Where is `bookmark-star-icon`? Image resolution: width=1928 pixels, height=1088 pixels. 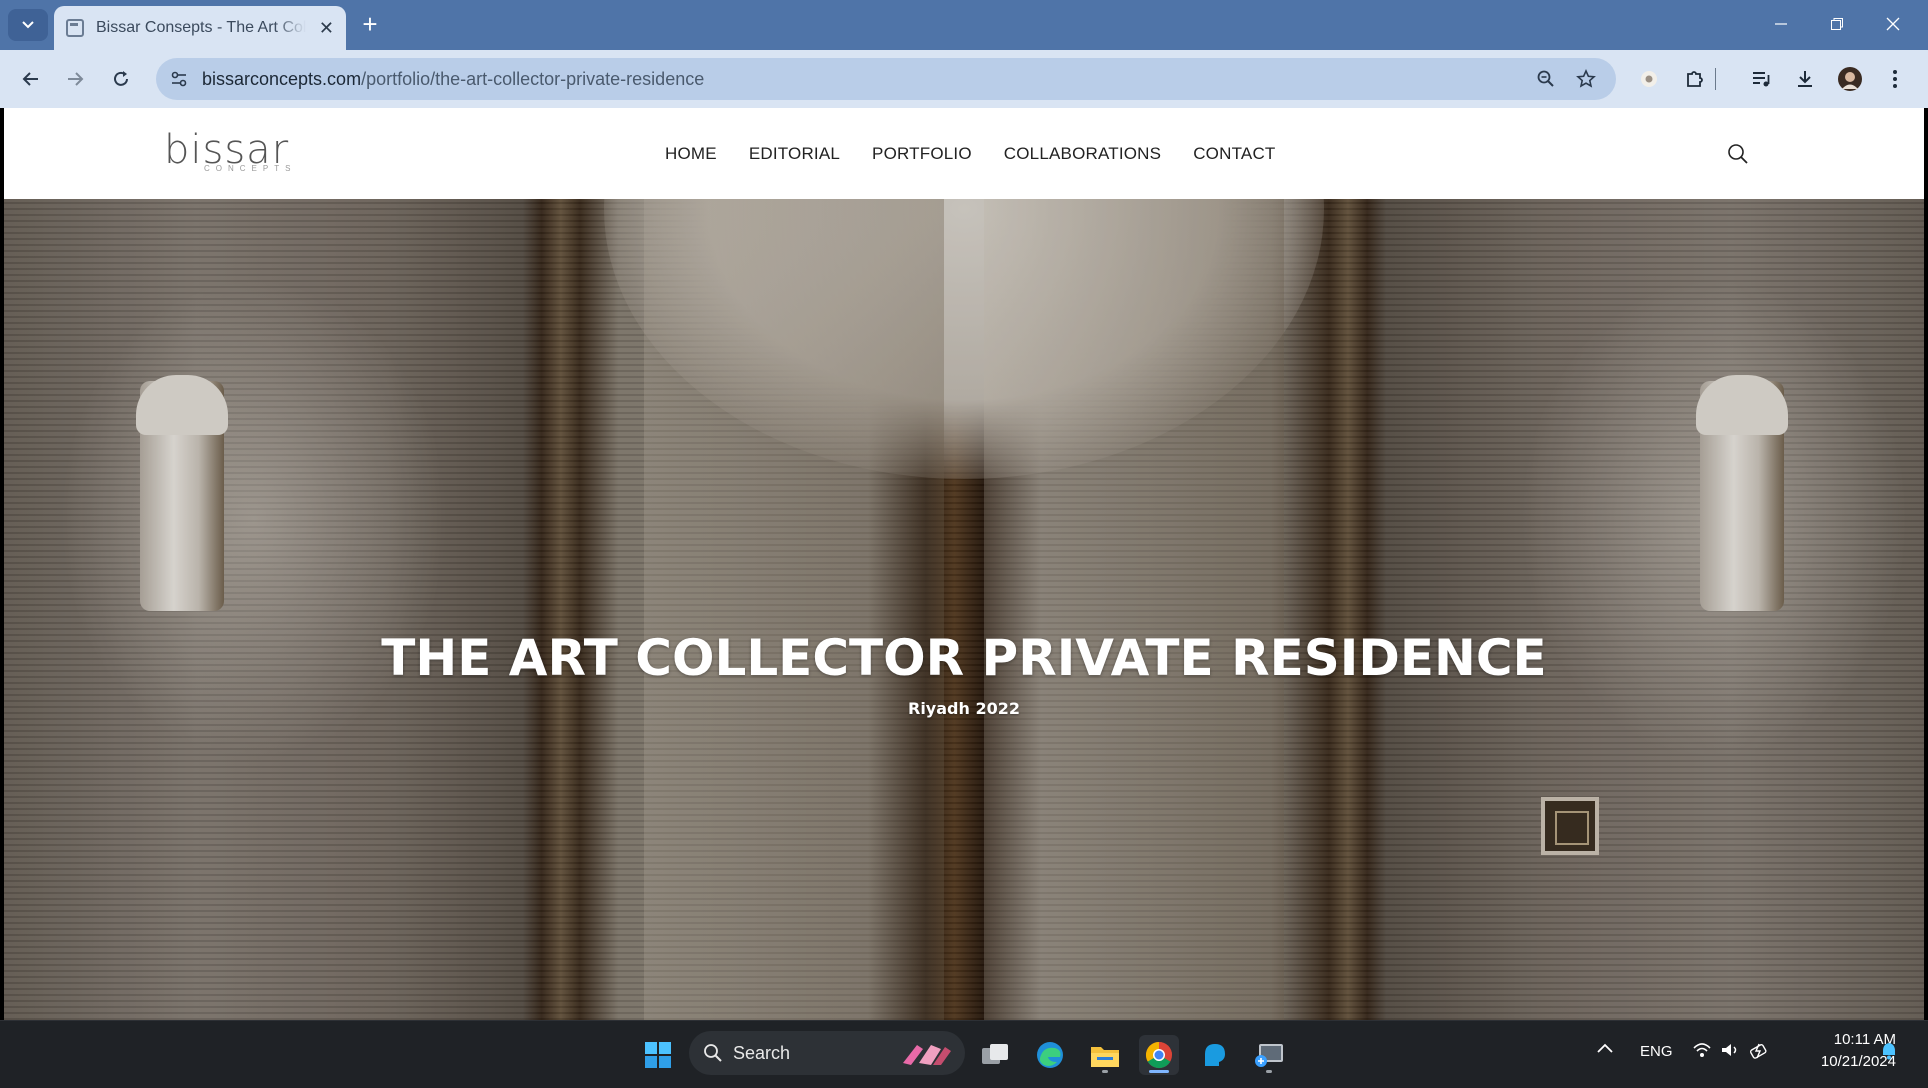 bookmark-star-icon is located at coordinates (1586, 79).